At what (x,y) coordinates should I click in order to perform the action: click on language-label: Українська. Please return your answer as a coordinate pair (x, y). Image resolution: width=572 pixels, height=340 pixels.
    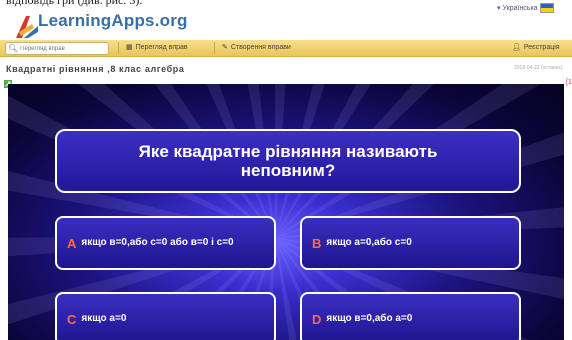
    Looking at the image, I should click on (520, 8).